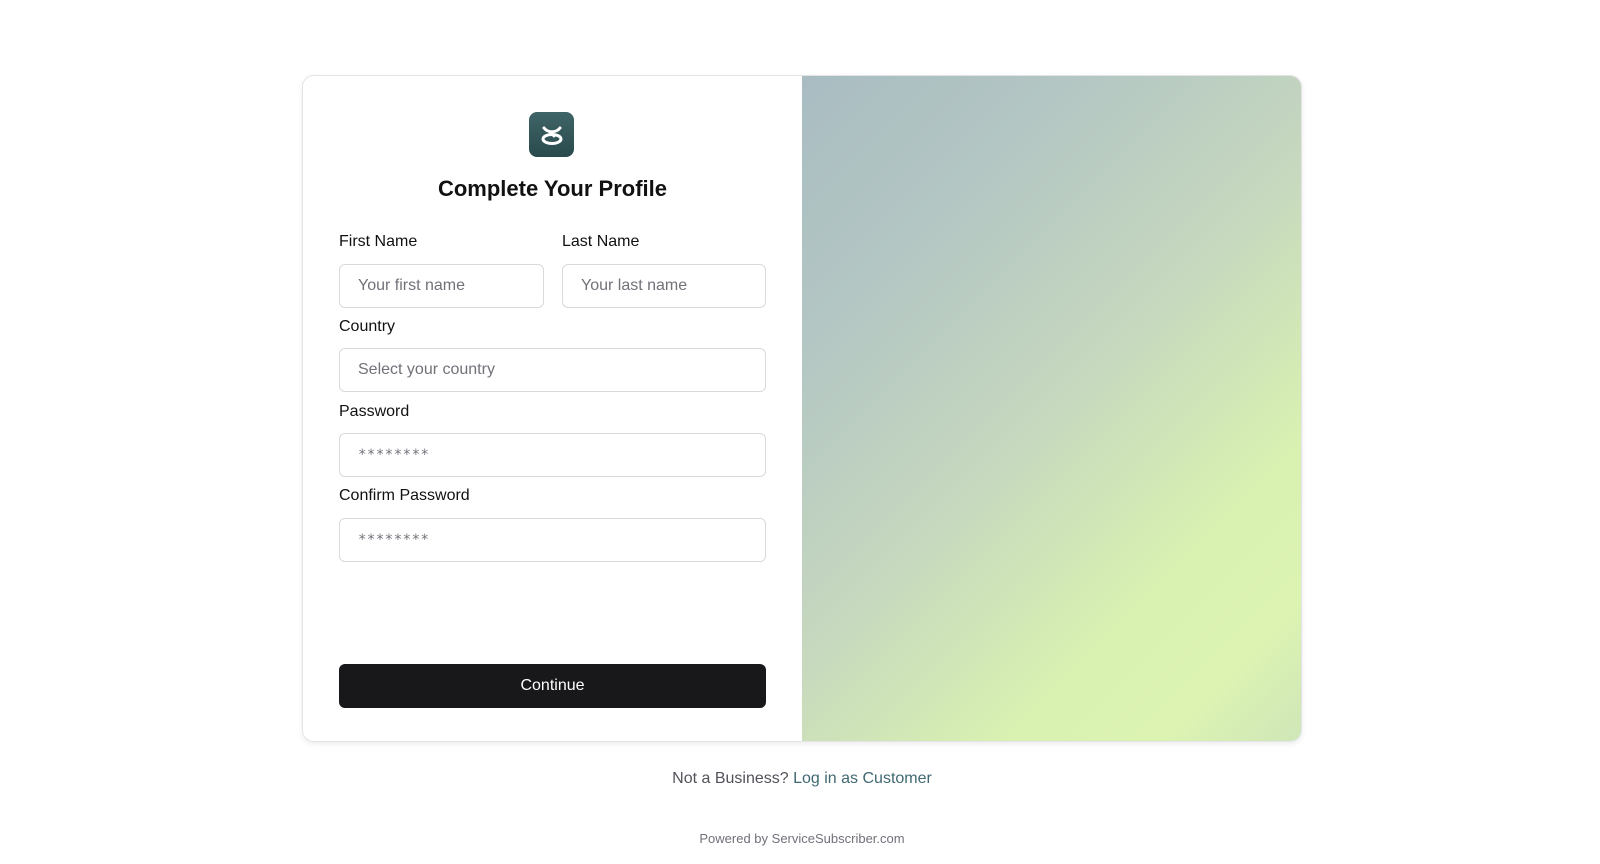  I want to click on not-business-text: Not a Business?, so click(730, 778).